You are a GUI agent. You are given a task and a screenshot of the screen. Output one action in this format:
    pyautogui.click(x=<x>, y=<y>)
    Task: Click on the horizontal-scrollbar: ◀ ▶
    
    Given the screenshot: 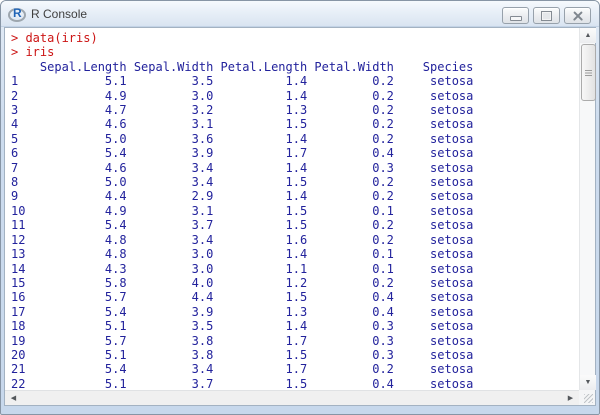 What is the action you would take?
    pyautogui.click(x=292, y=397)
    